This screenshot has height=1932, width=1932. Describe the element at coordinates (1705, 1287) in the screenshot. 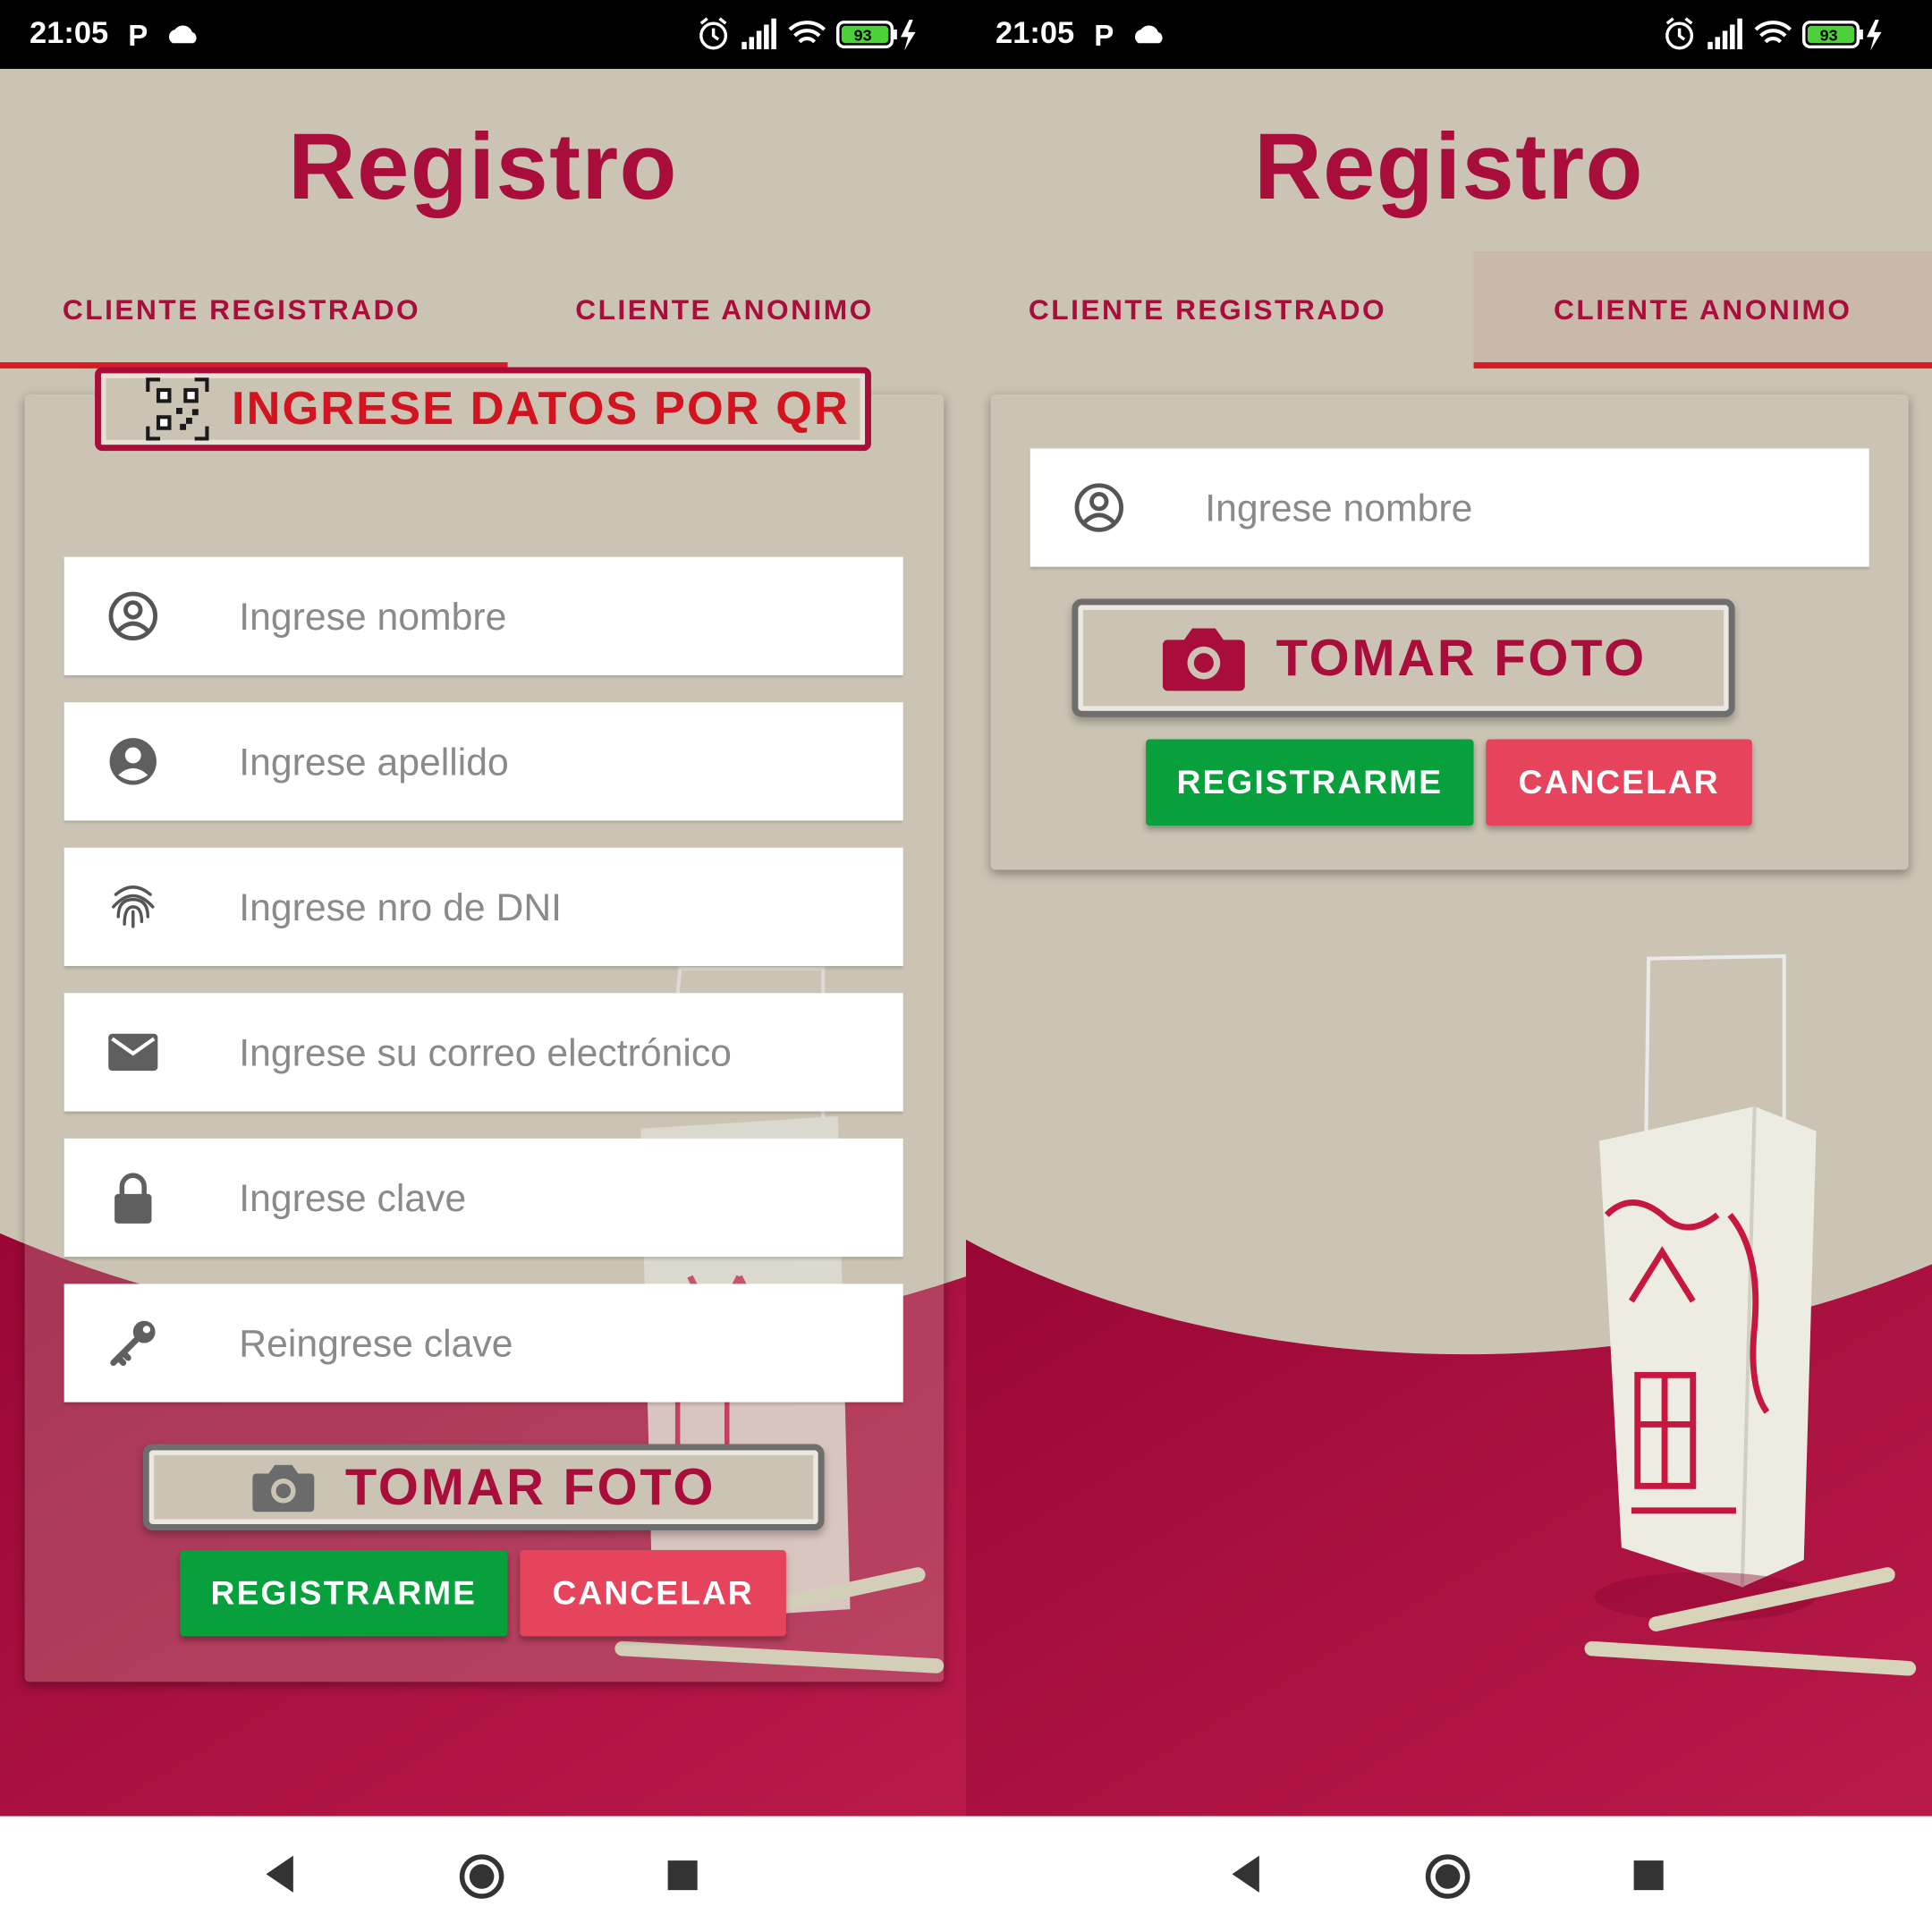

I see `takeout-box-image` at that location.